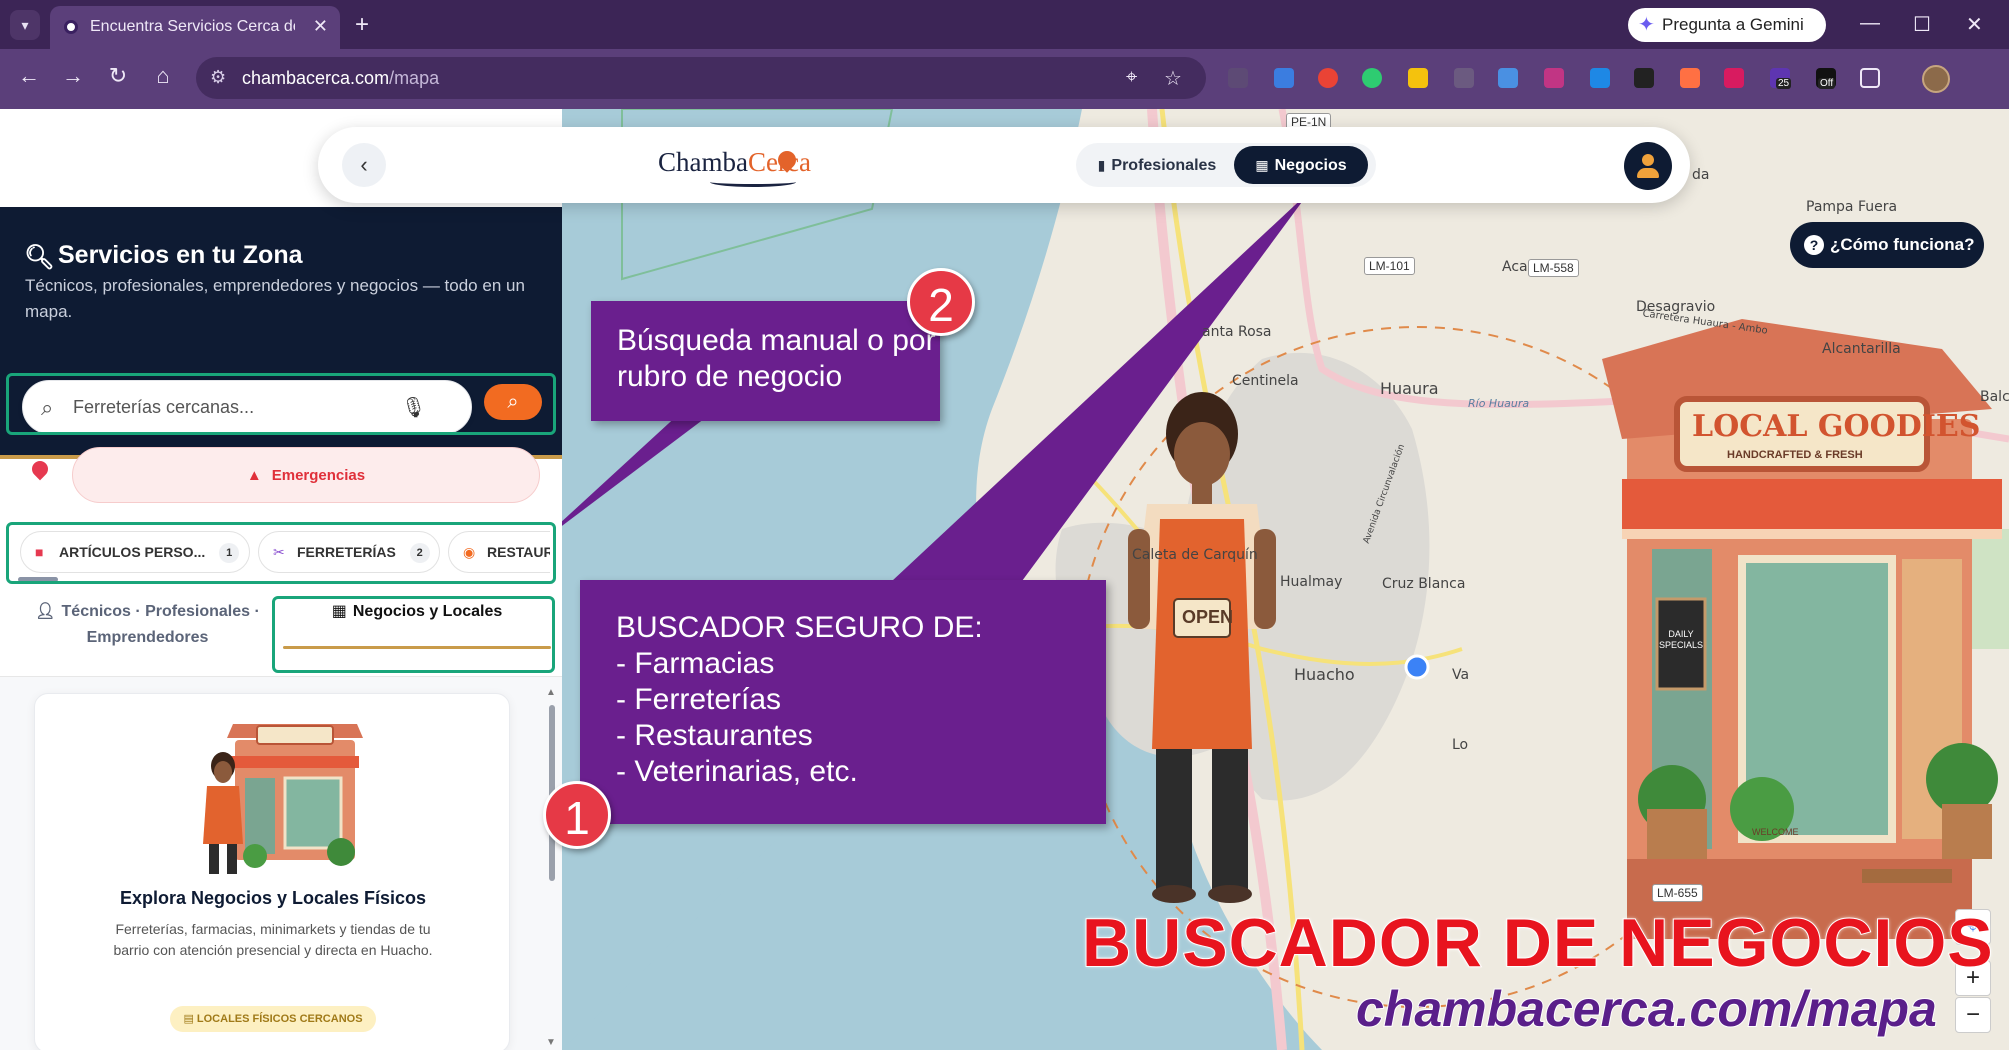 The height and width of the screenshot is (1050, 2009). What do you see at coordinates (1827, 83) in the screenshot?
I see `extension-off-badge: Off` at bounding box center [1827, 83].